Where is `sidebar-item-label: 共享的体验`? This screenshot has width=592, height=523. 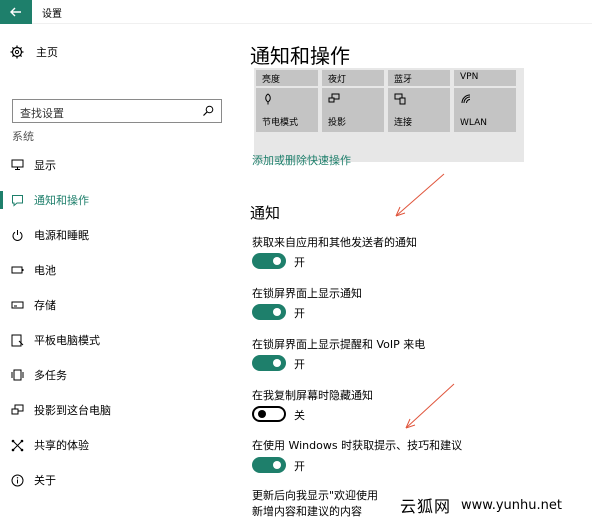 sidebar-item-label: 共享的体验 is located at coordinates (61, 445).